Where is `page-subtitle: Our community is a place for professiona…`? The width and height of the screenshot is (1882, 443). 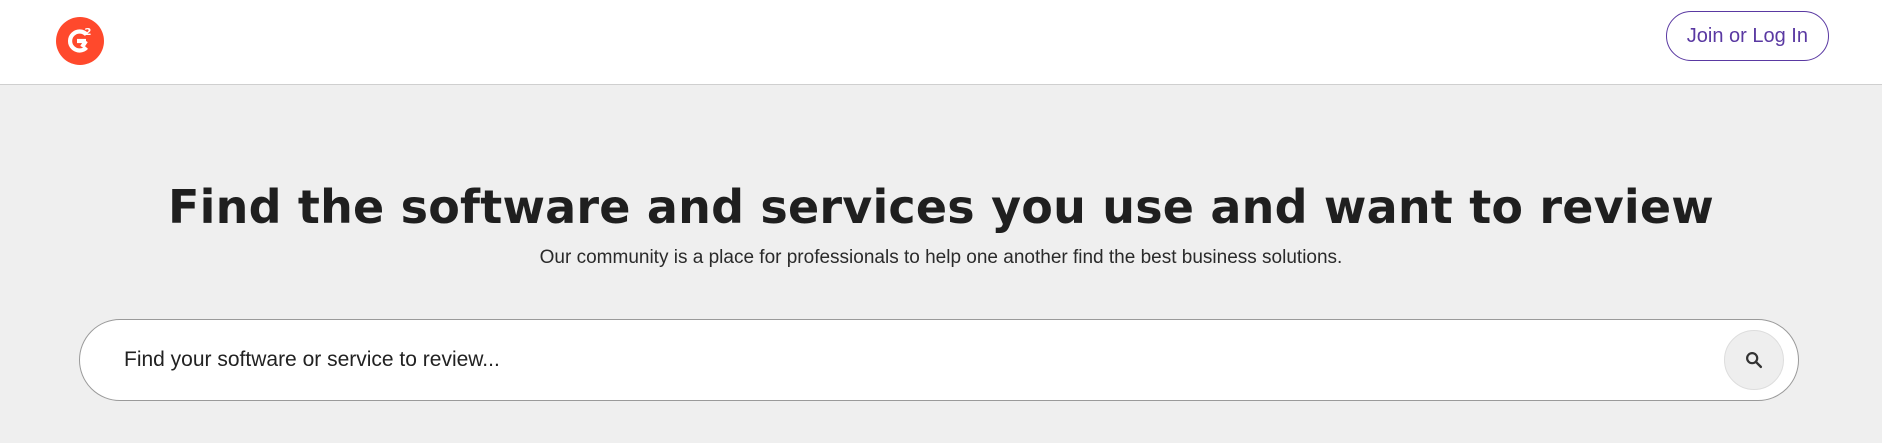 page-subtitle: Our community is a place for professiona… is located at coordinates (941, 257).